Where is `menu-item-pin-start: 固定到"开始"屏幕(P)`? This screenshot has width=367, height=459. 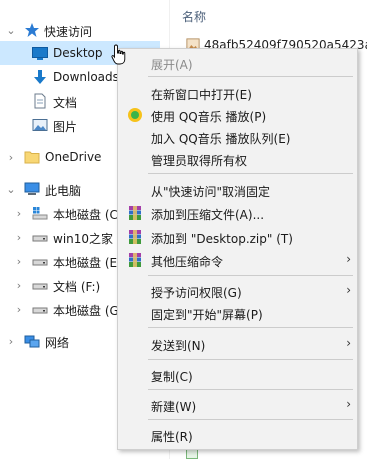 menu-item-pin-start: 固定到"开始"屏幕(P) is located at coordinates (237, 313).